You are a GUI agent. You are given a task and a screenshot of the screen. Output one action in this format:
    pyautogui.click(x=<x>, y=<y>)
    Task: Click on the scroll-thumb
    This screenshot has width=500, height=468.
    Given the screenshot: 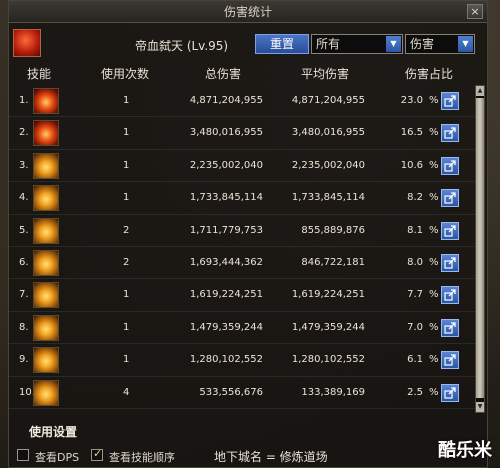 What is the action you would take?
    pyautogui.click(x=480, y=248)
    